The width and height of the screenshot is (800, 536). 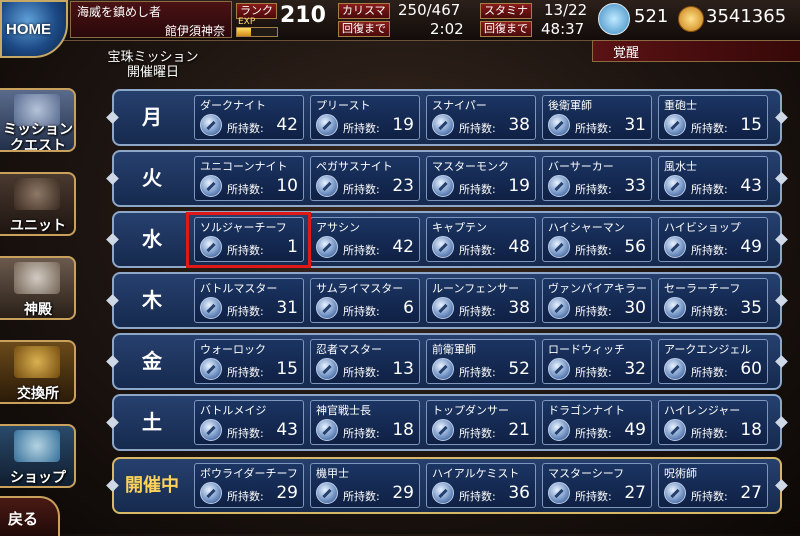 What do you see at coordinates (519, 247) in the screenshot?
I see `held-count: 48` at bounding box center [519, 247].